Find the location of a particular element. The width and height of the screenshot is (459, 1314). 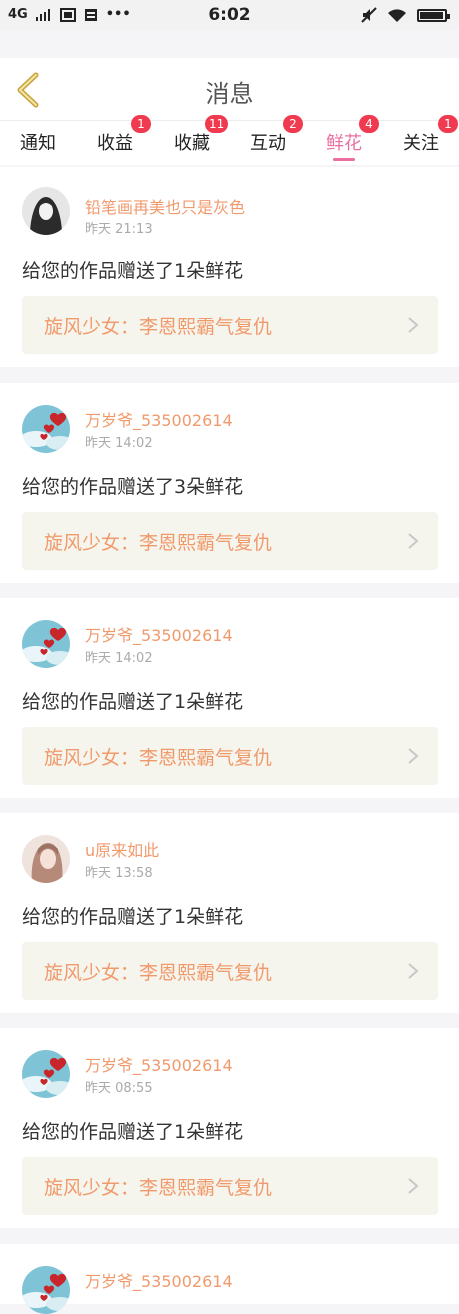

tab-flowers: 鲜花 4 is located at coordinates (344, 135).